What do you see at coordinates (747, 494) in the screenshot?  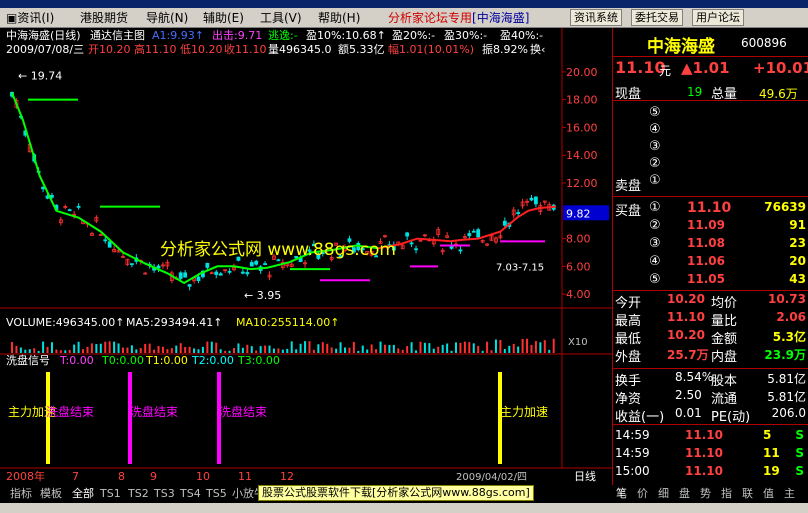 I see `panel-tab: 联` at bounding box center [747, 494].